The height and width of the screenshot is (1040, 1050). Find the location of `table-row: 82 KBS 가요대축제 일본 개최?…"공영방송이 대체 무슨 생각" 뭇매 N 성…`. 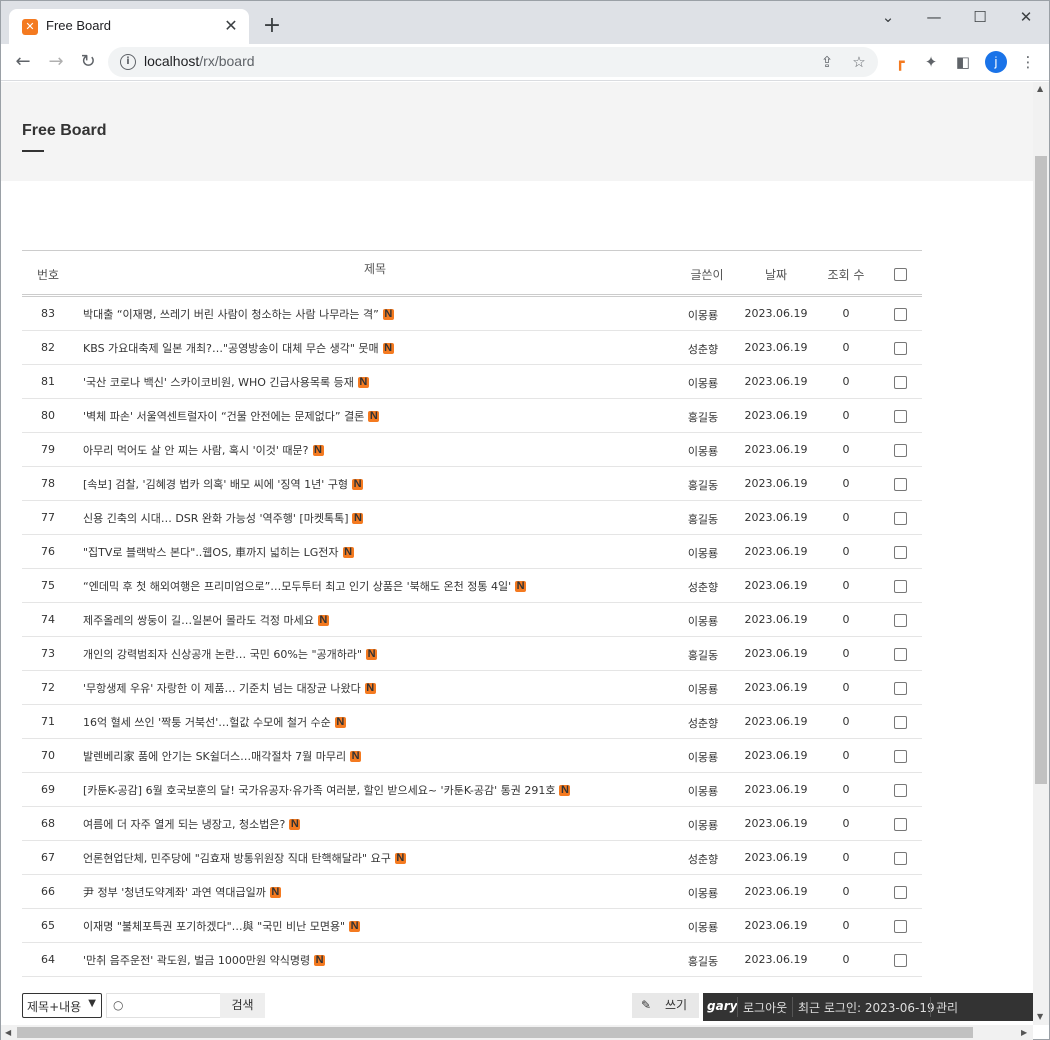

table-row: 82 KBS 가요대축제 일본 개최?…"공영방송이 대체 무슨 생각" 뭇매 N 성… is located at coordinates (472, 348).